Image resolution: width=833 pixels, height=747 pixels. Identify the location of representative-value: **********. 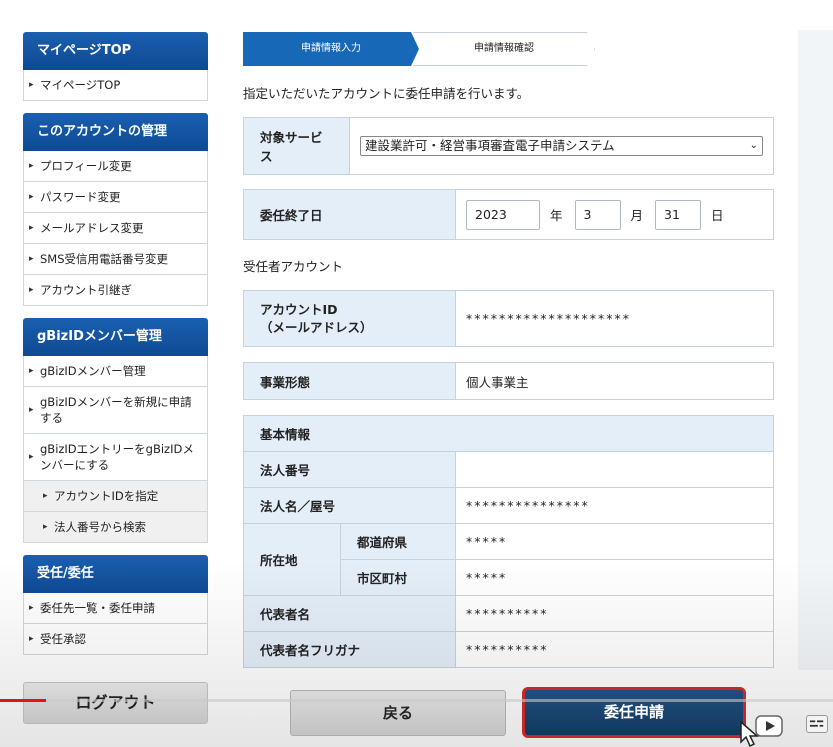
(614, 613).